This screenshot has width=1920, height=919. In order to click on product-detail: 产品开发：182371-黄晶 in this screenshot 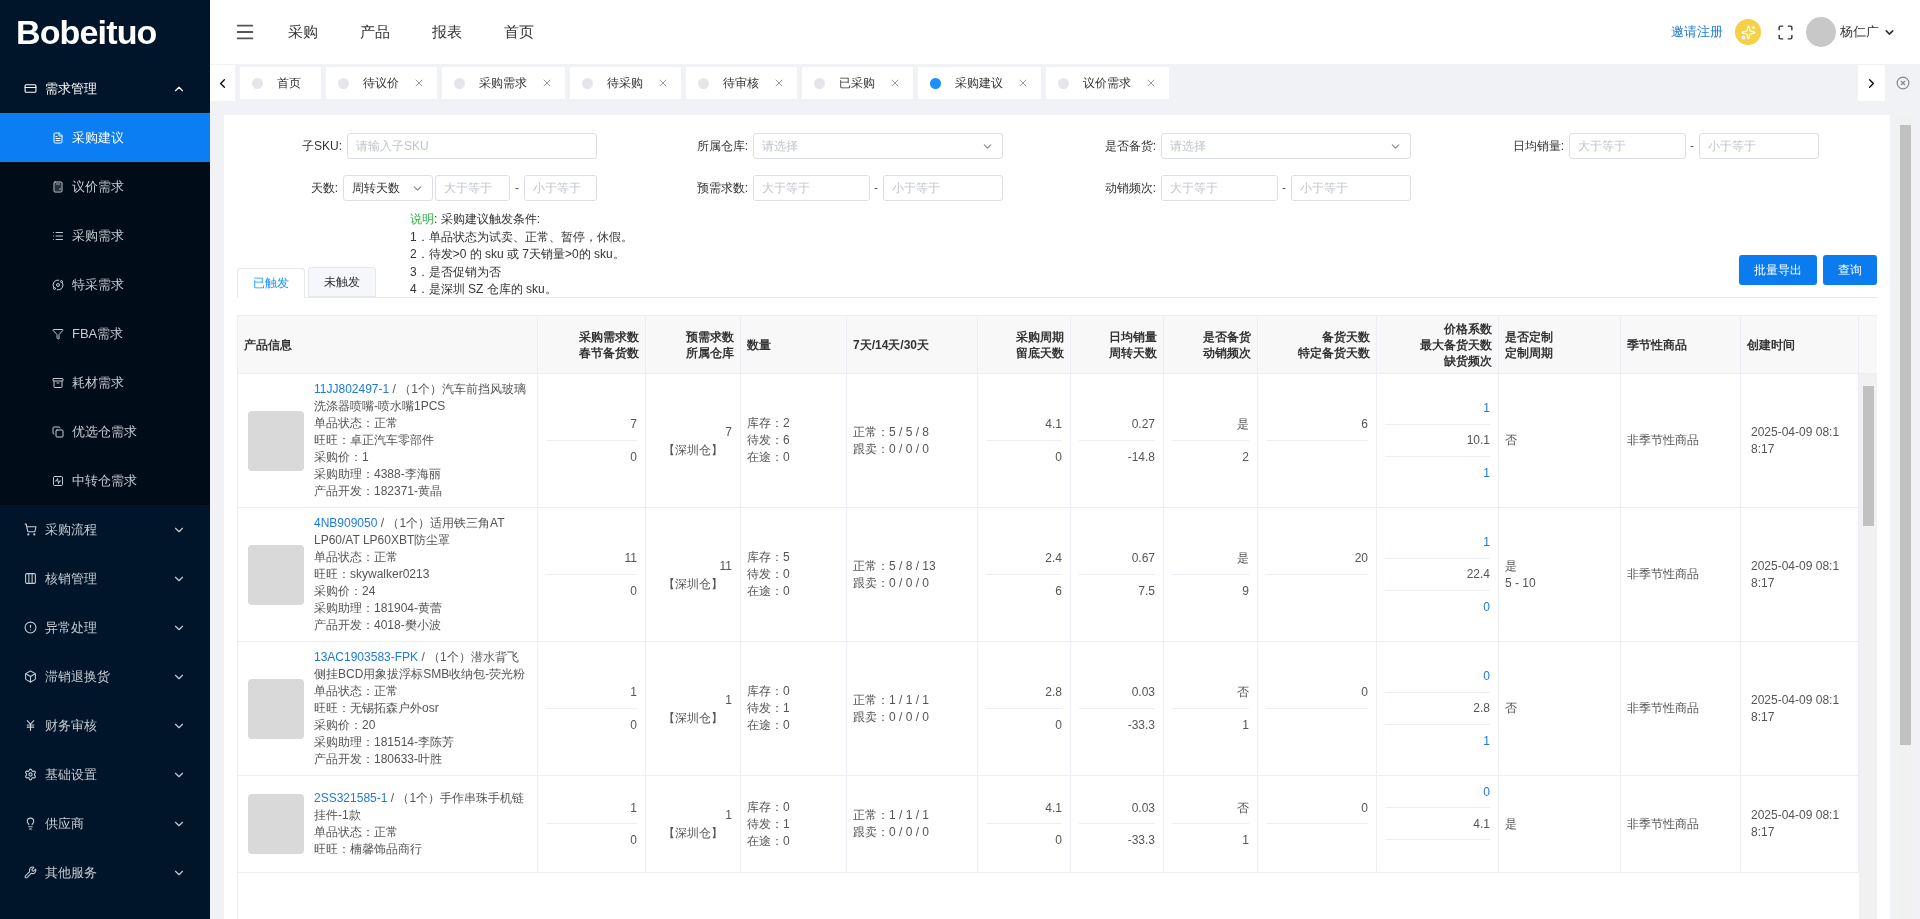, I will do `click(379, 491)`.